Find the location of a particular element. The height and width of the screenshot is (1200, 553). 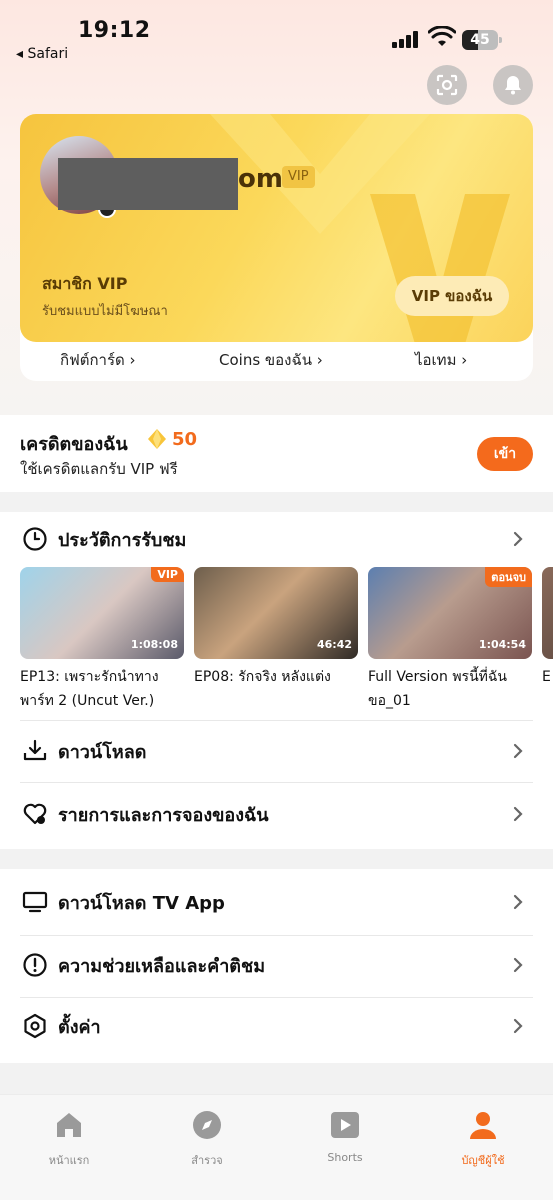

credit-title: เครดิตของฉัน is located at coordinates (74, 444).